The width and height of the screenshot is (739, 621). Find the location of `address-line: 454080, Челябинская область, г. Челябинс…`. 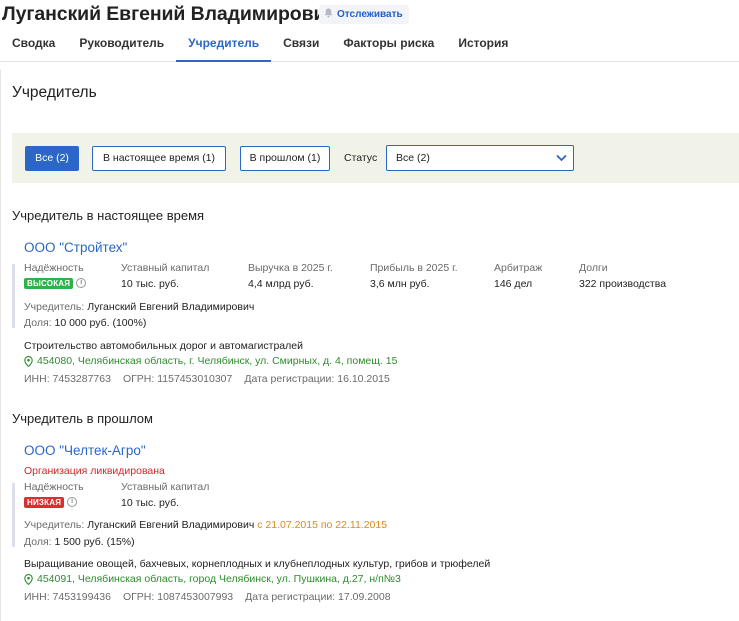

address-line: 454080, Челябинская область, г. Челябинс… is located at coordinates (210, 361).